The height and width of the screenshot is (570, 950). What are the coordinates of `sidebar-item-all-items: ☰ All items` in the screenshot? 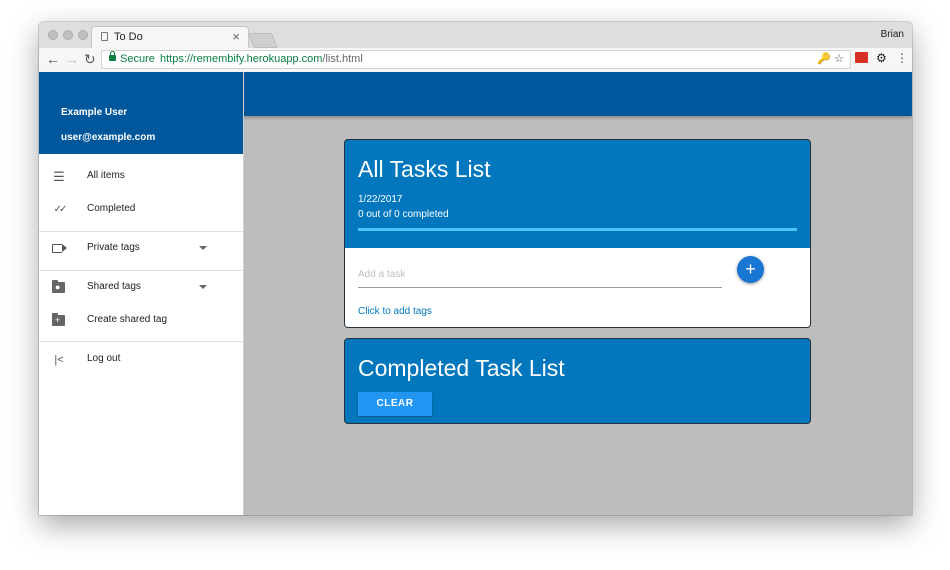 It's located at (141, 177).